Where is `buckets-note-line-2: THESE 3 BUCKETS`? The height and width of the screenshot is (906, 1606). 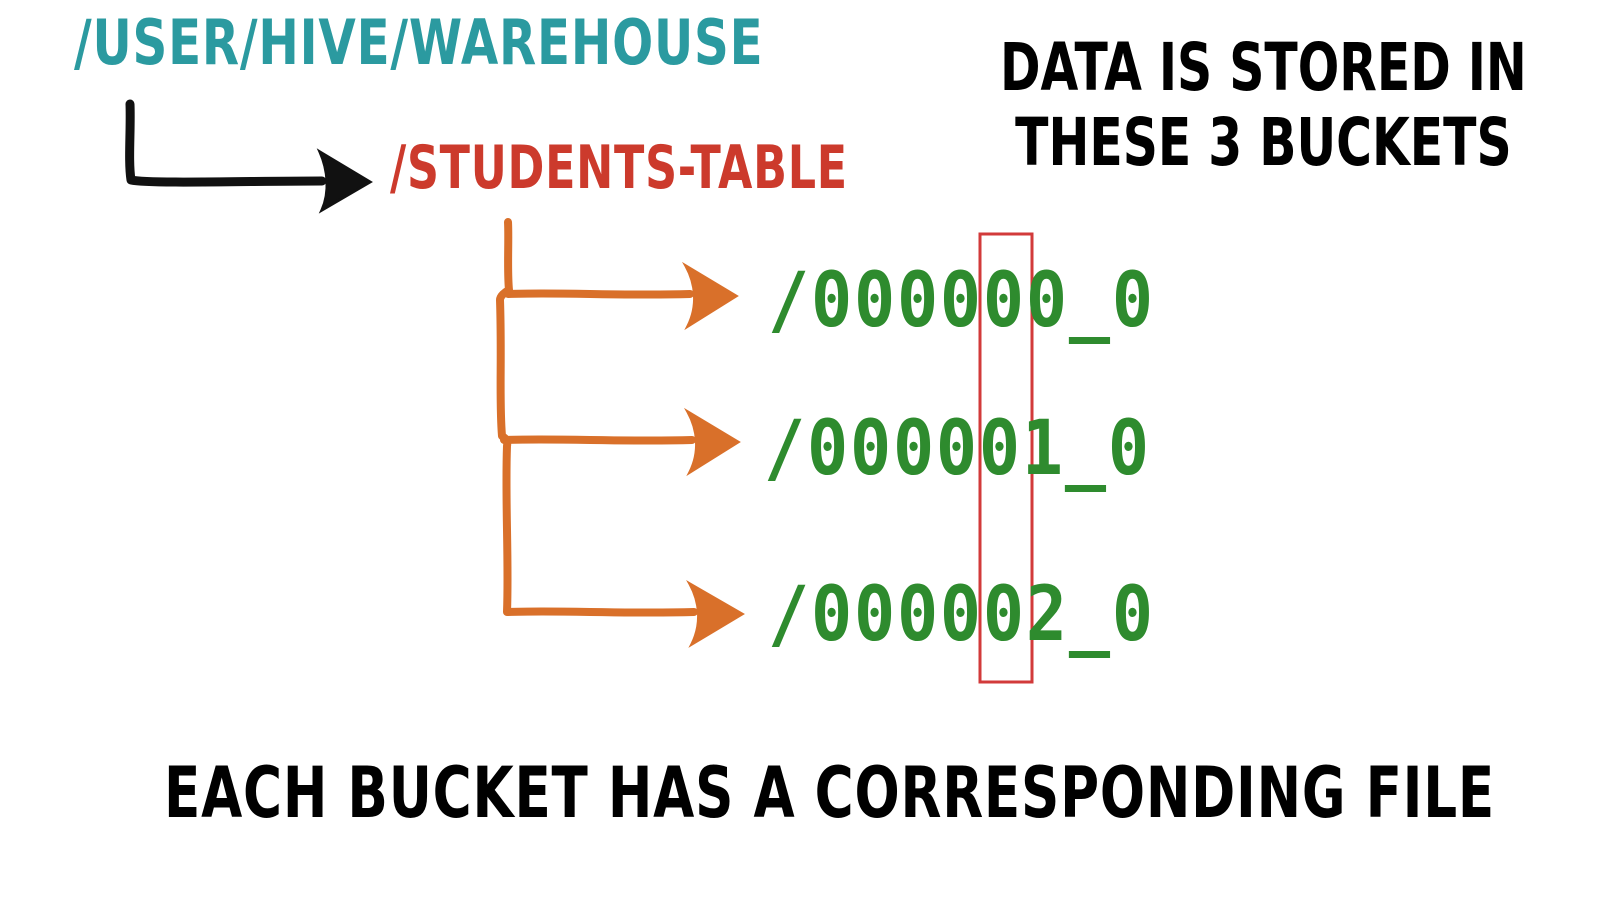
buckets-note-line-2: THESE 3 BUCKETS is located at coordinates (1263, 143).